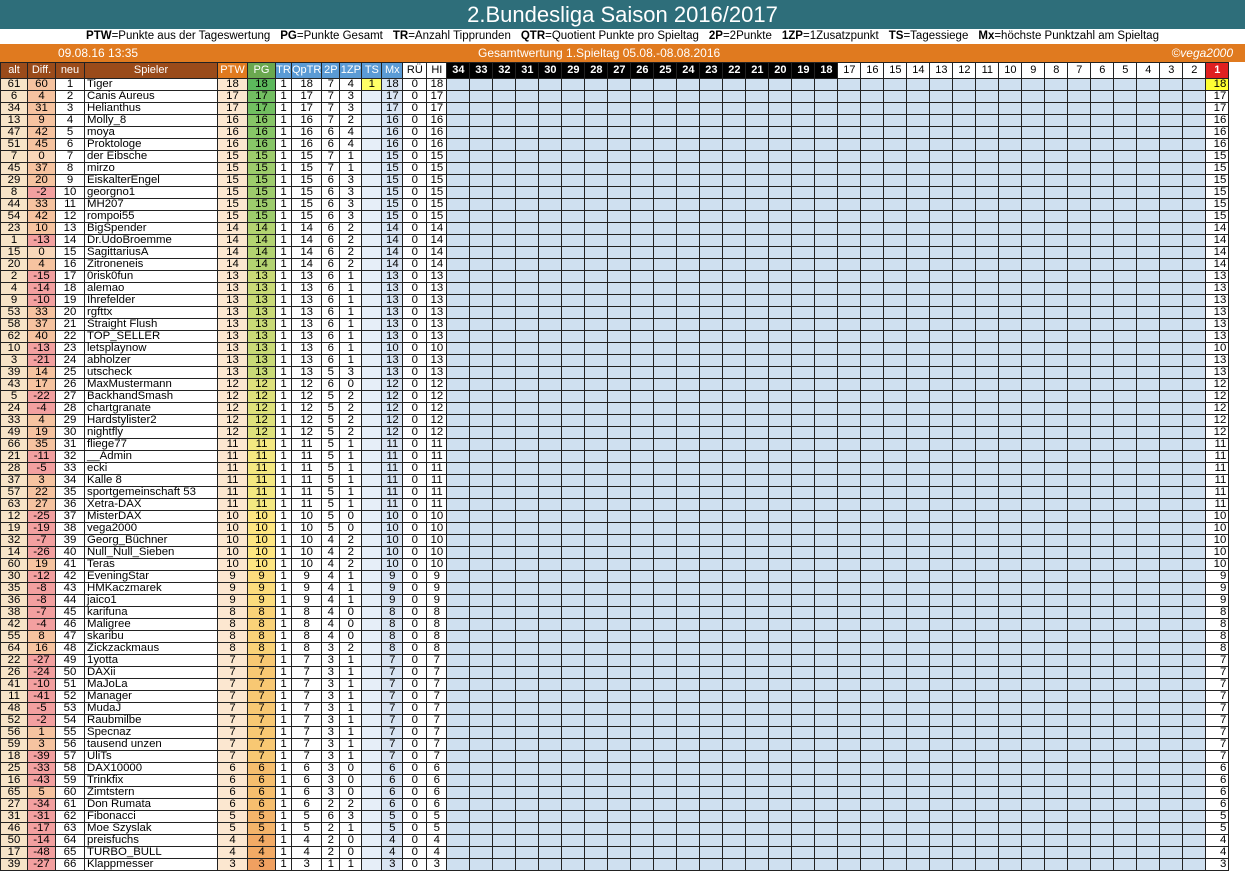  Describe the element at coordinates (615, 228) in the screenshot. I see `table-row: 23 10 13 BigSpender 14 14 1 14 6 2 14 0 14 14` at that location.